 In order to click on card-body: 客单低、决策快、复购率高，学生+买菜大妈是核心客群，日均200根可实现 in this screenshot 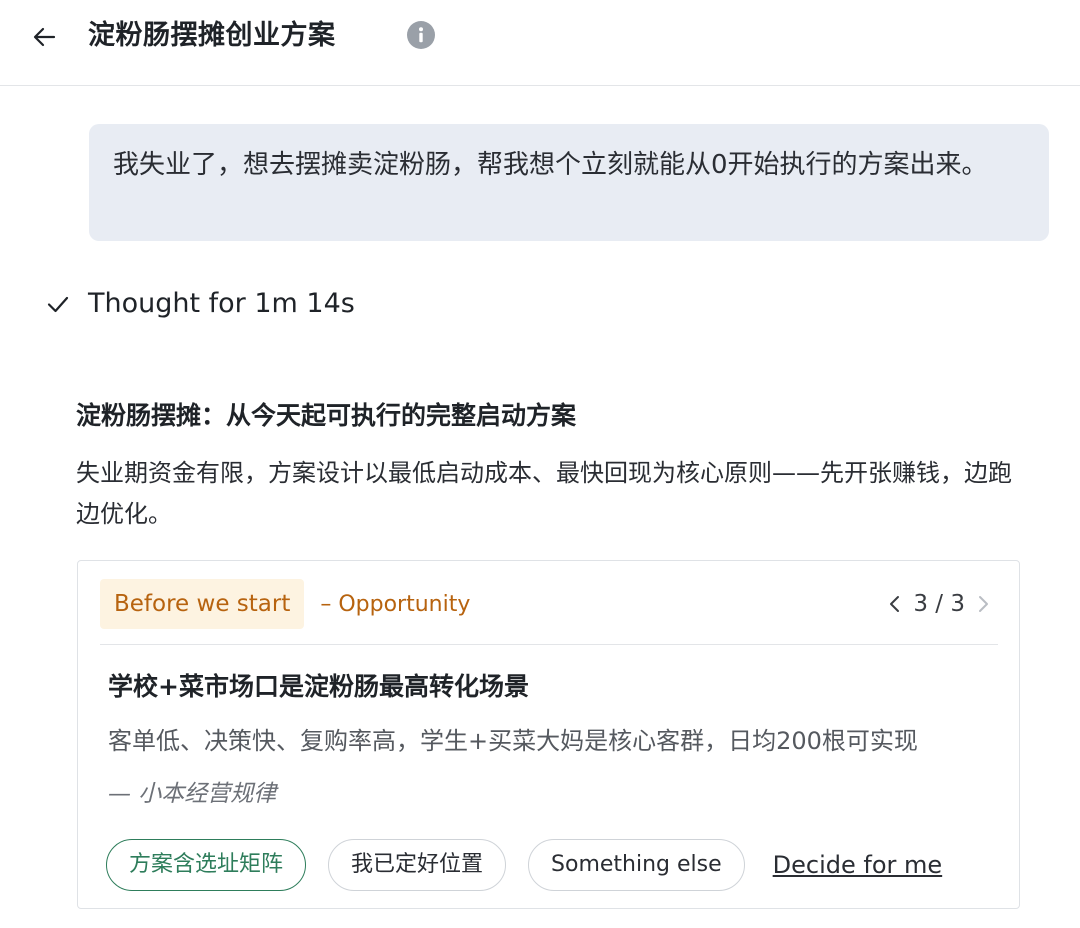, I will do `click(513, 741)`.